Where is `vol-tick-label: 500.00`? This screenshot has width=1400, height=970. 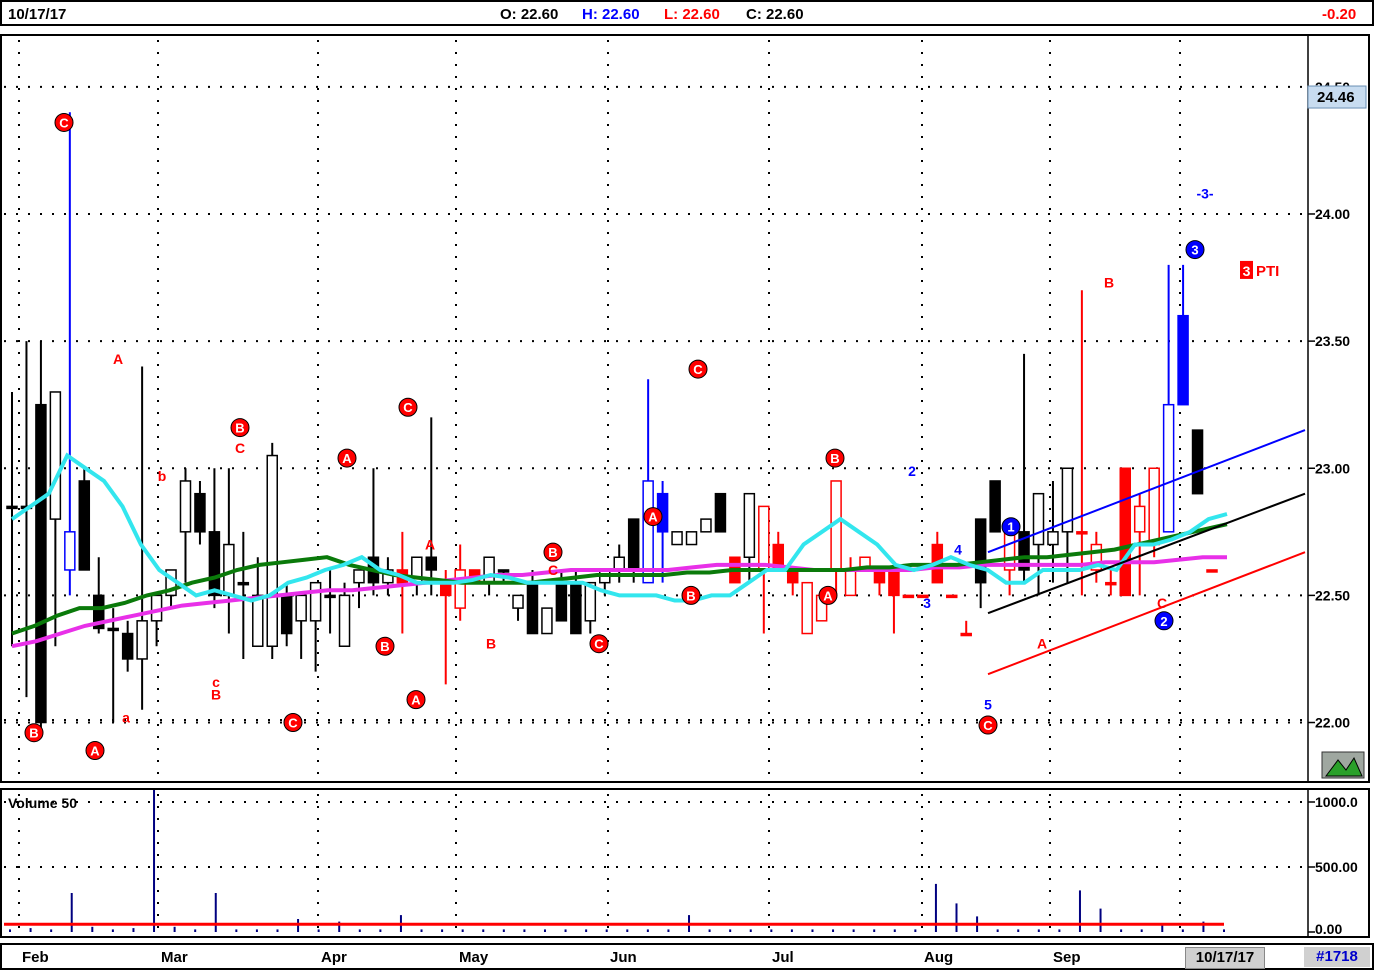
vol-tick-label: 500.00 is located at coordinates (1336, 867).